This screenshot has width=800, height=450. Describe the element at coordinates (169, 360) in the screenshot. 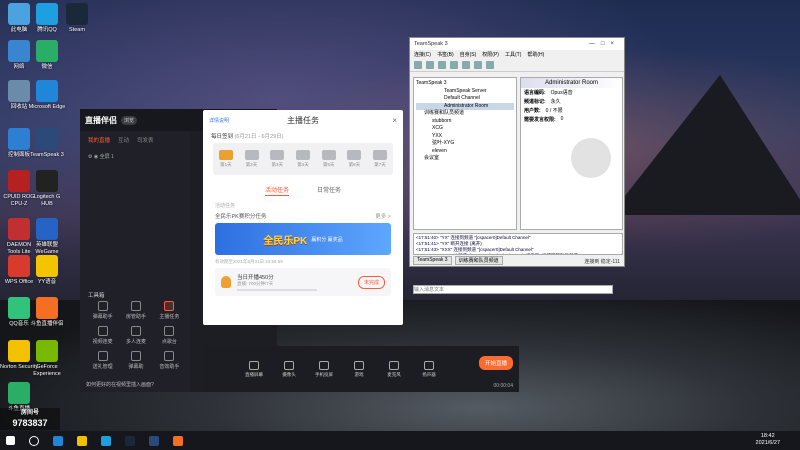

I see `tool-item: 音效助手` at that location.